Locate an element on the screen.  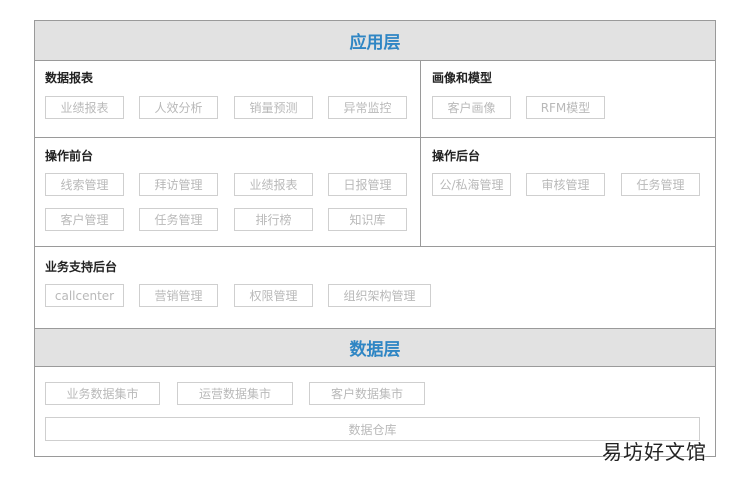
data-layer-title: 数据层 is located at coordinates (375, 350).